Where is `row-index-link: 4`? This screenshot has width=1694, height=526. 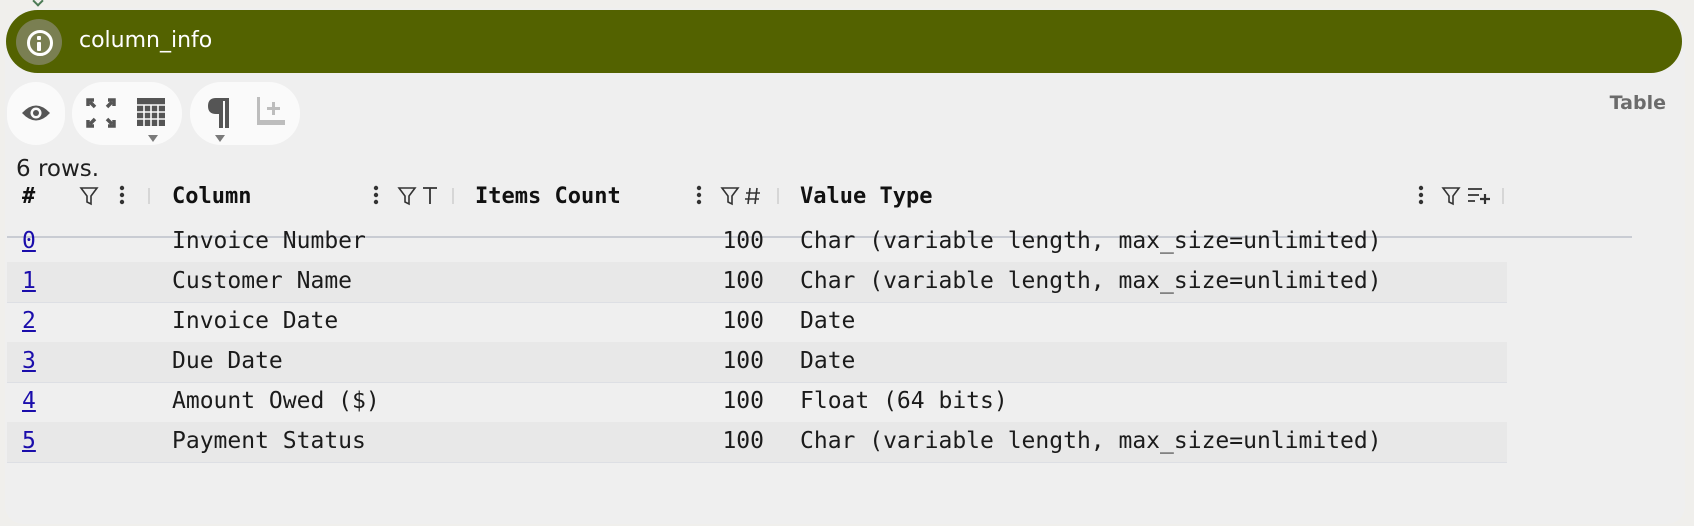 row-index-link: 4 is located at coordinates (29, 401).